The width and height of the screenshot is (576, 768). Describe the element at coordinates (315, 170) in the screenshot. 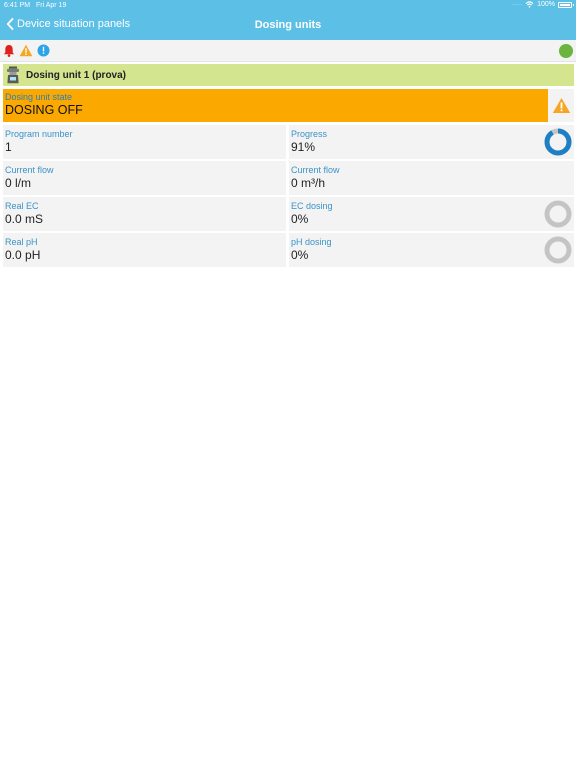

I see `current-flow-m3h-label: Current flow` at that location.